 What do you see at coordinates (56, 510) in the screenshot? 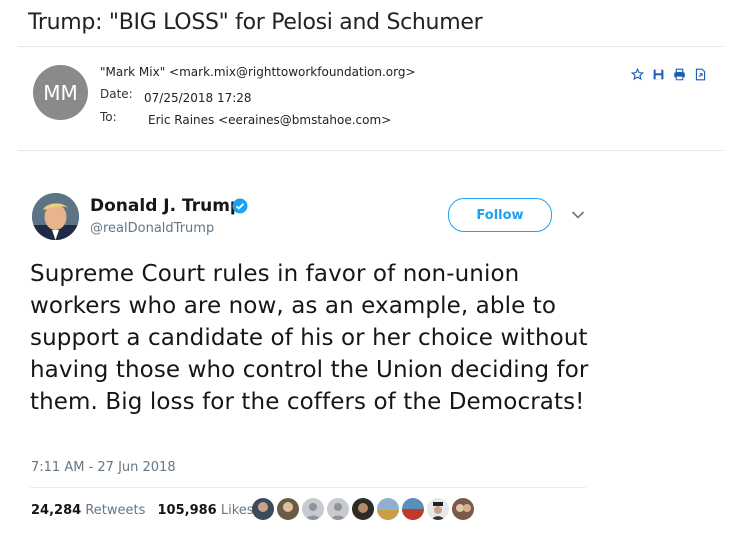
I see `retweets-count: 24,284` at bounding box center [56, 510].